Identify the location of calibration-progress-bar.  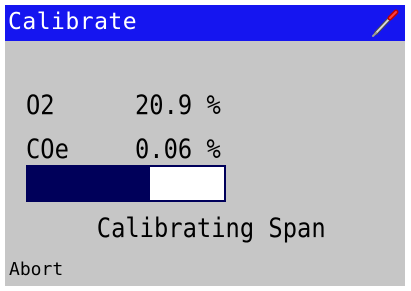
(126, 183).